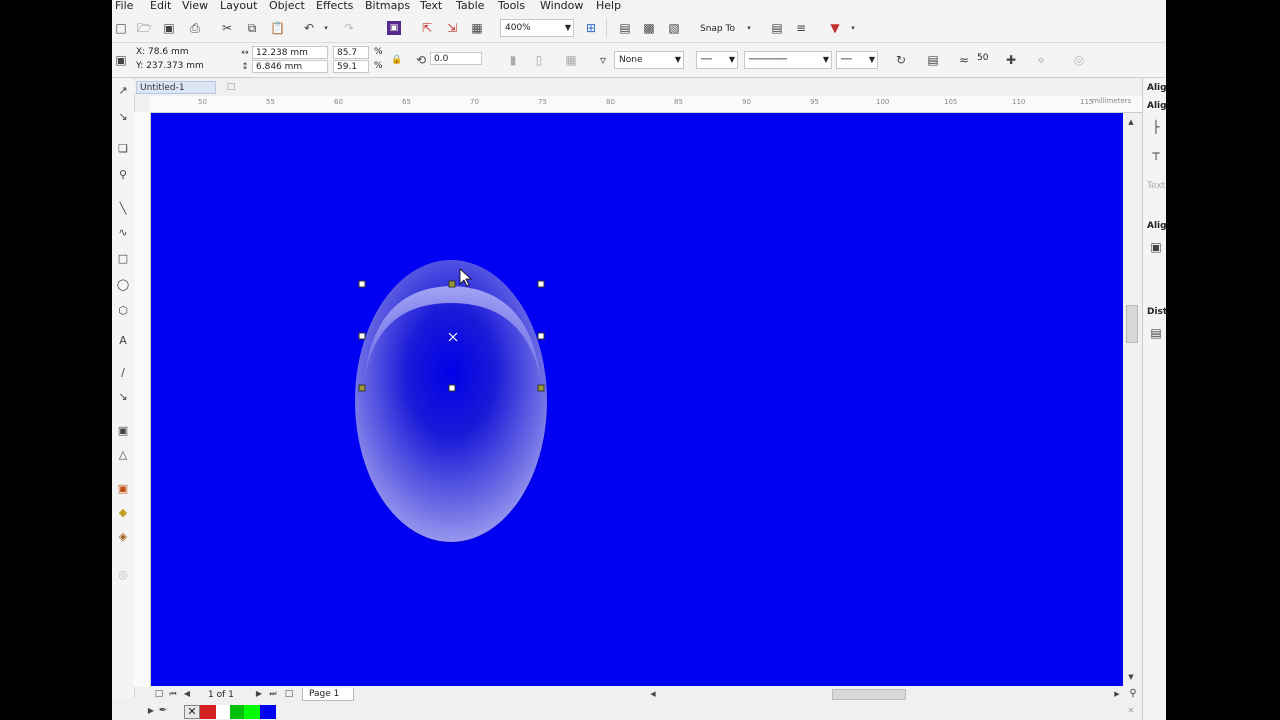  What do you see at coordinates (788, 60) in the screenshot?
I see `line-style-dropdown: ─────── ▼` at bounding box center [788, 60].